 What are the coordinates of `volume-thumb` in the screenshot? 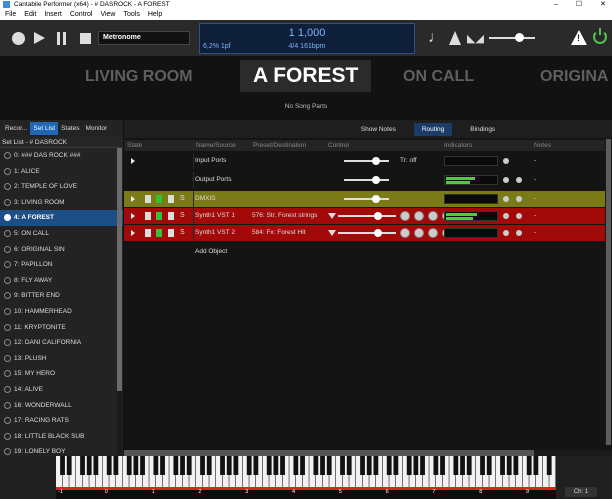 It's located at (519, 37).